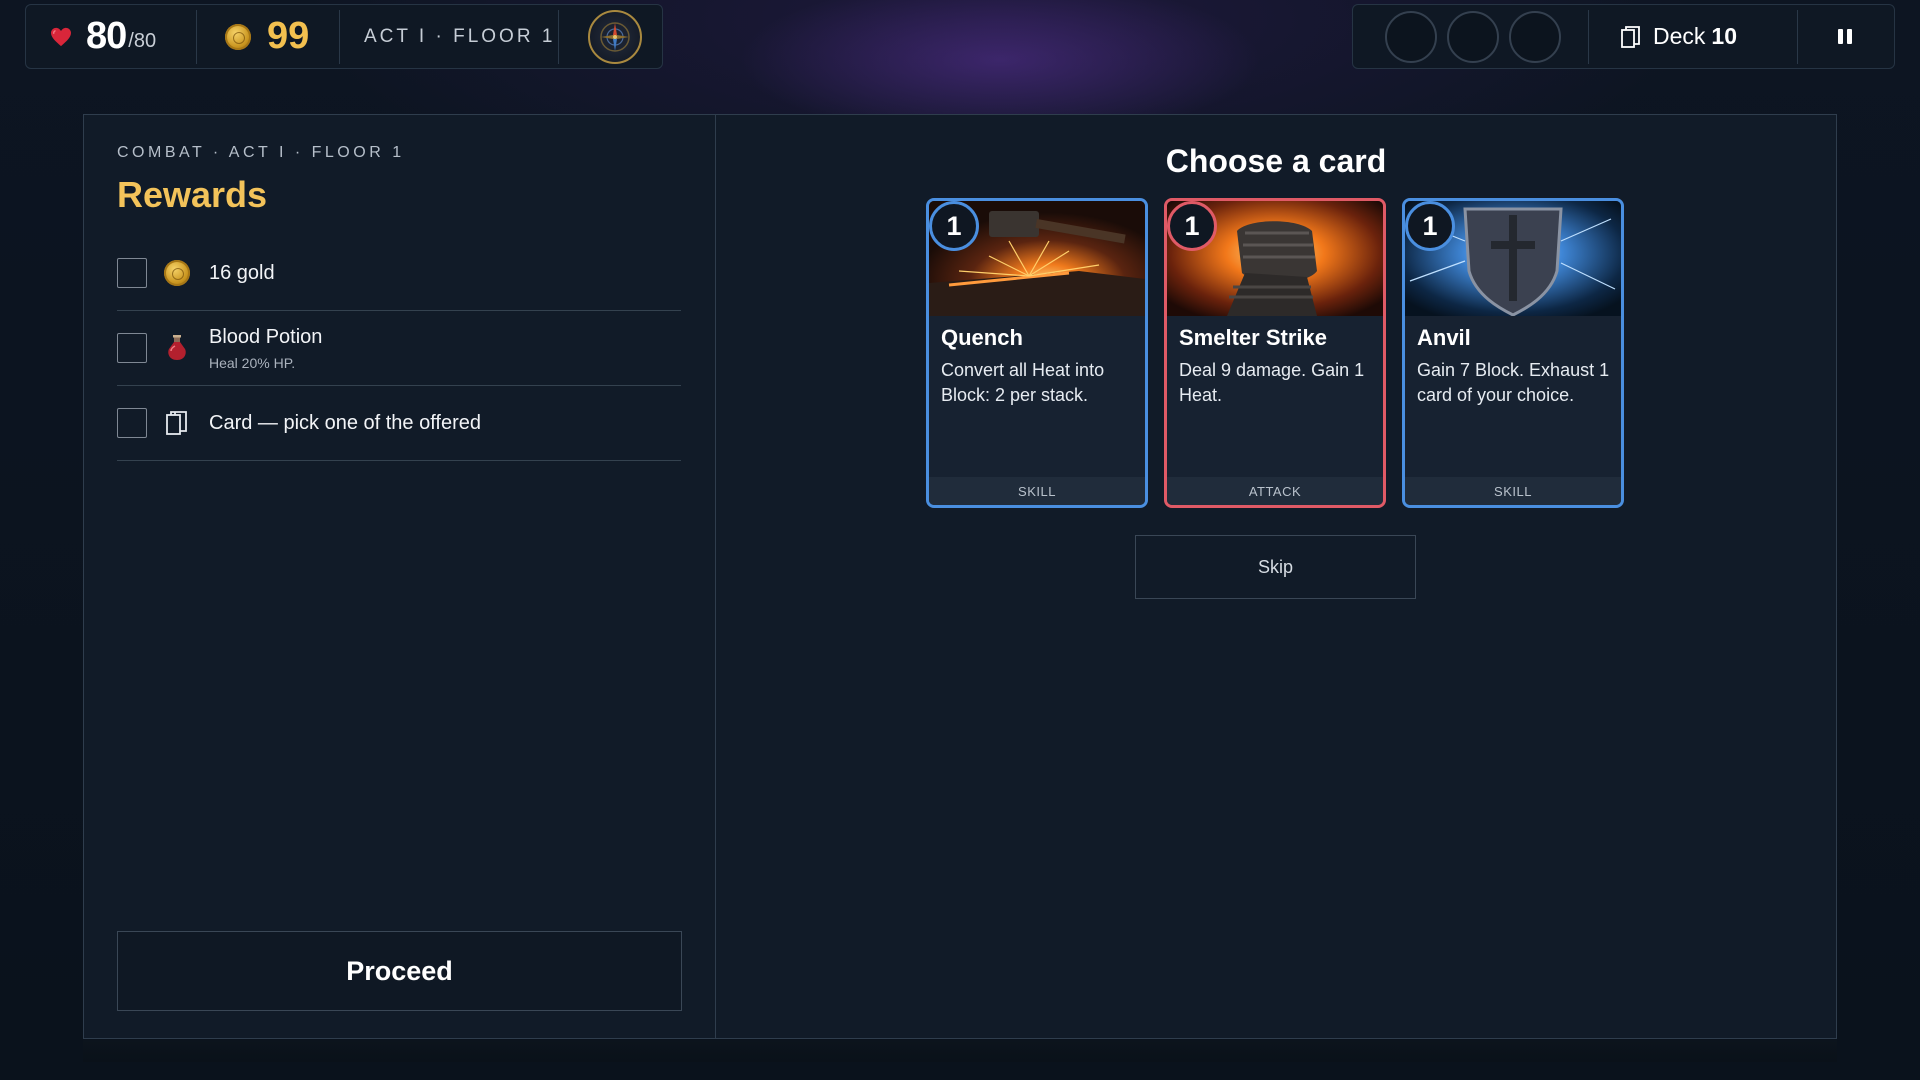  I want to click on potion-slots, so click(1470, 36).